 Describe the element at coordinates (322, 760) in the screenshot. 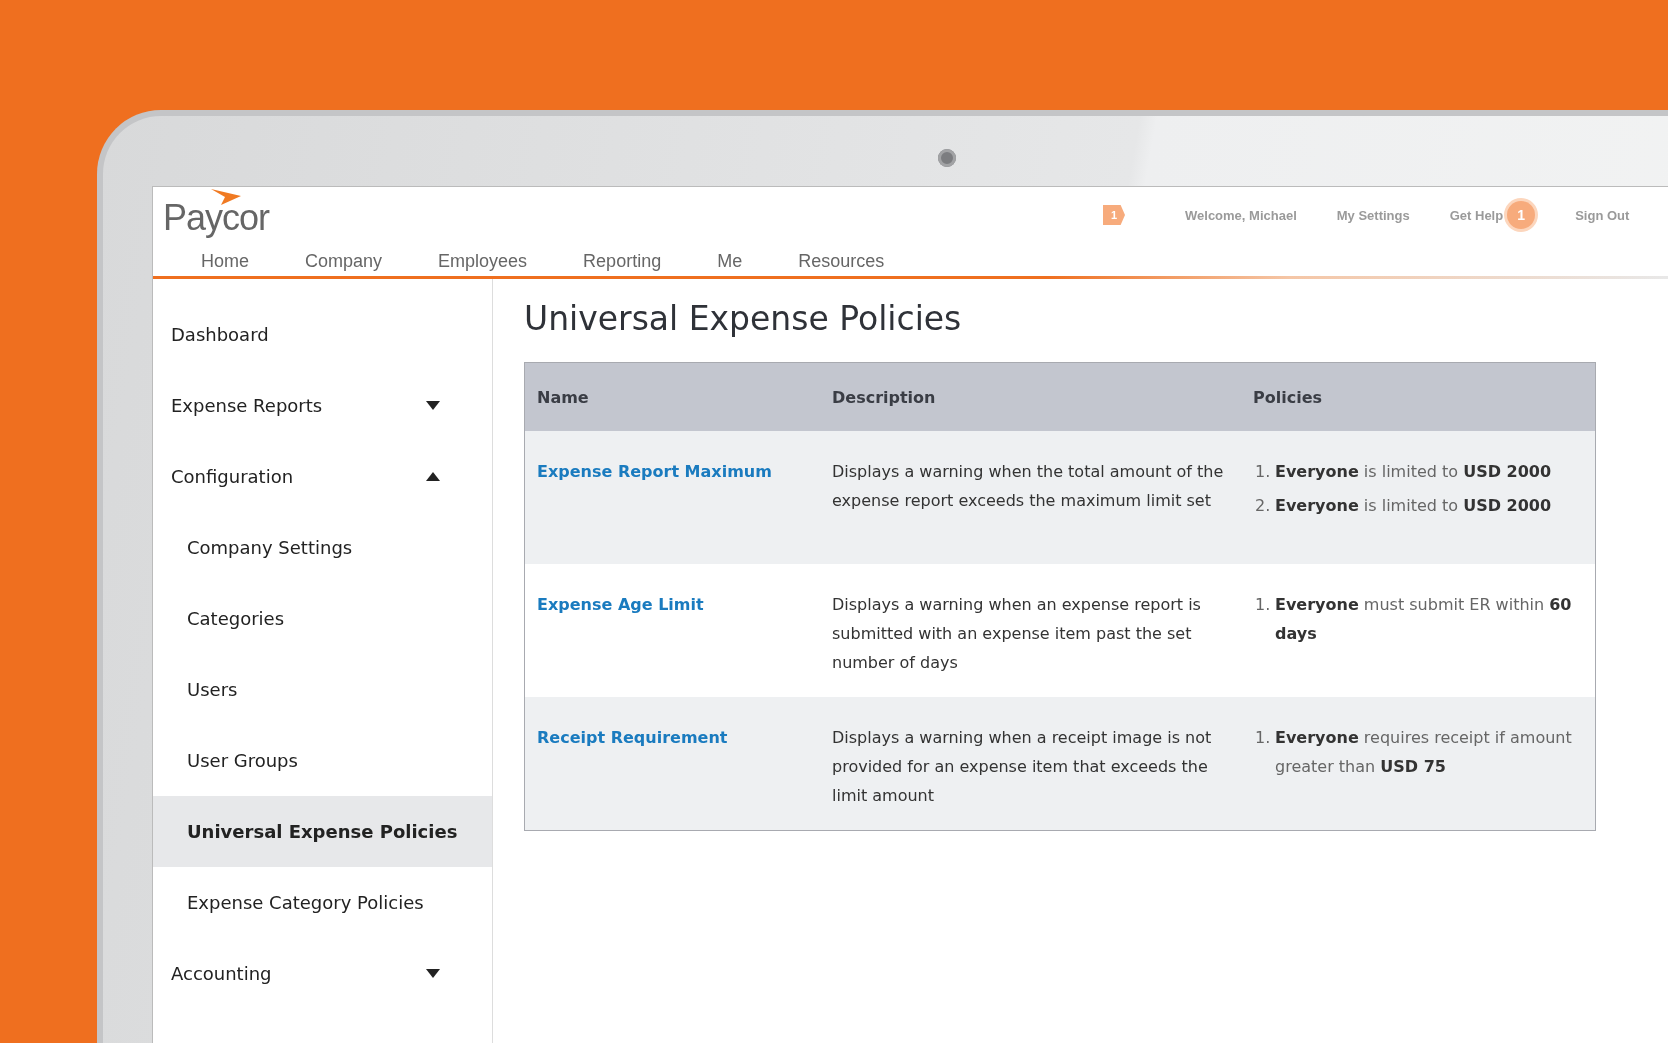

I see `sidebar-item: User Groups` at that location.